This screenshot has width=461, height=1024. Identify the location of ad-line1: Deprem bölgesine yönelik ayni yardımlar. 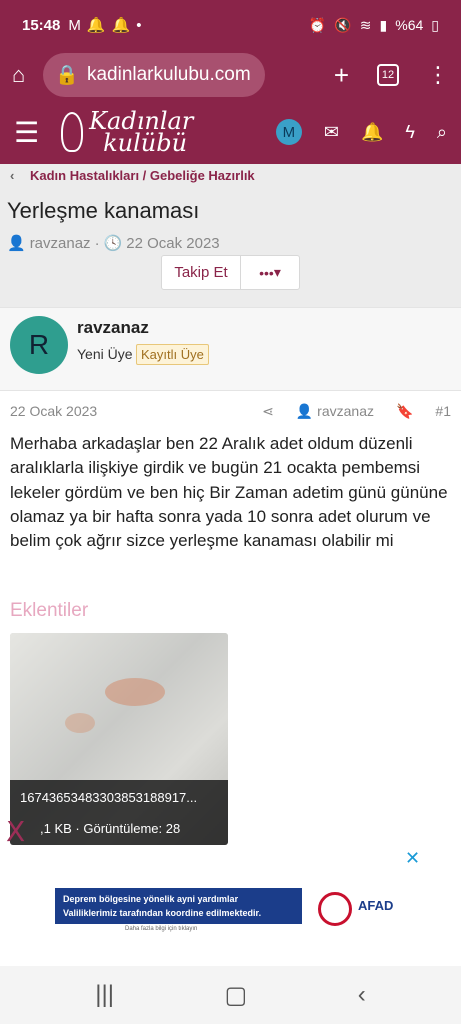
(151, 899).